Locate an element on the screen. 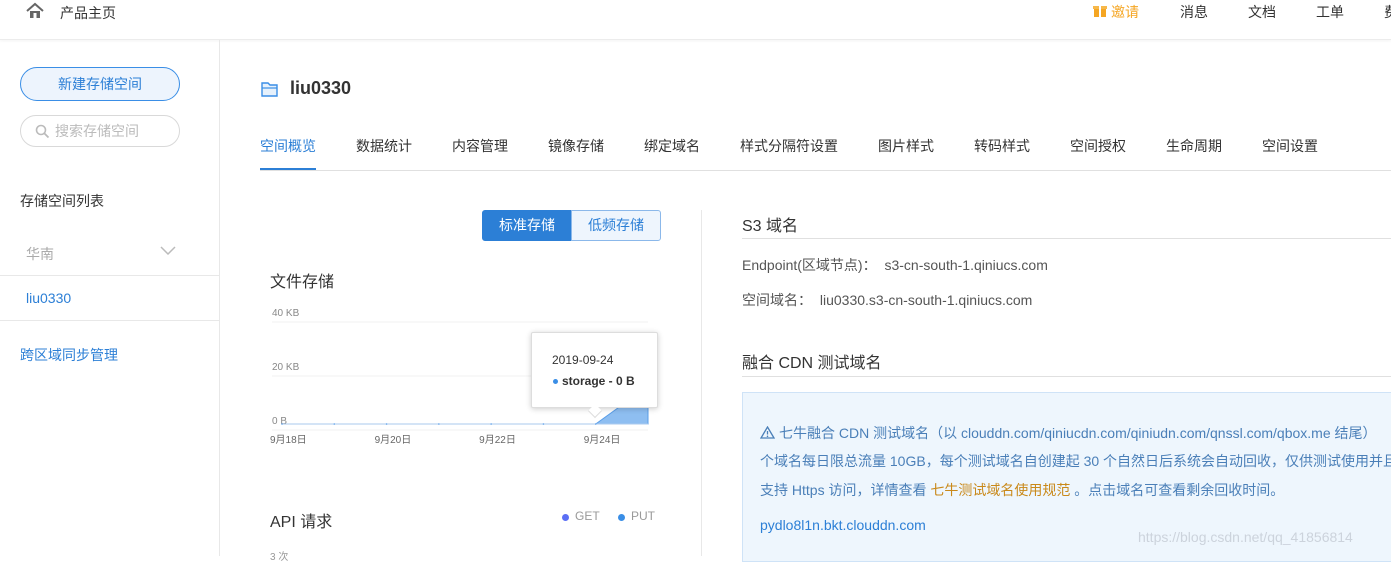  cross-region-sync-link: 跨区域同步管理 is located at coordinates (69, 355).